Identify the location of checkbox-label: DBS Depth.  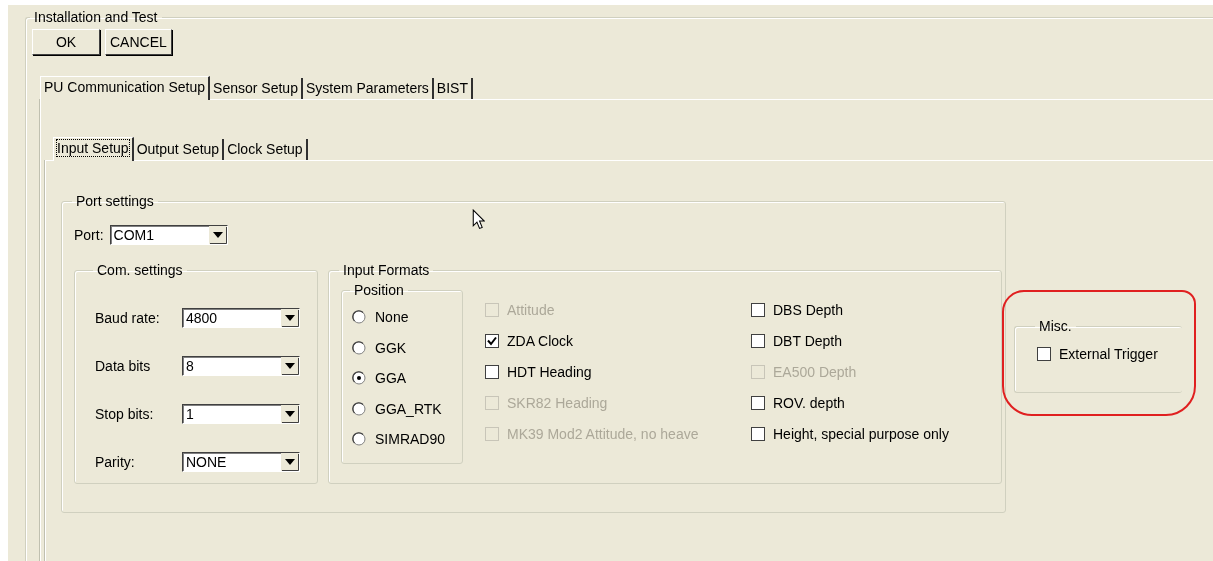
(808, 309).